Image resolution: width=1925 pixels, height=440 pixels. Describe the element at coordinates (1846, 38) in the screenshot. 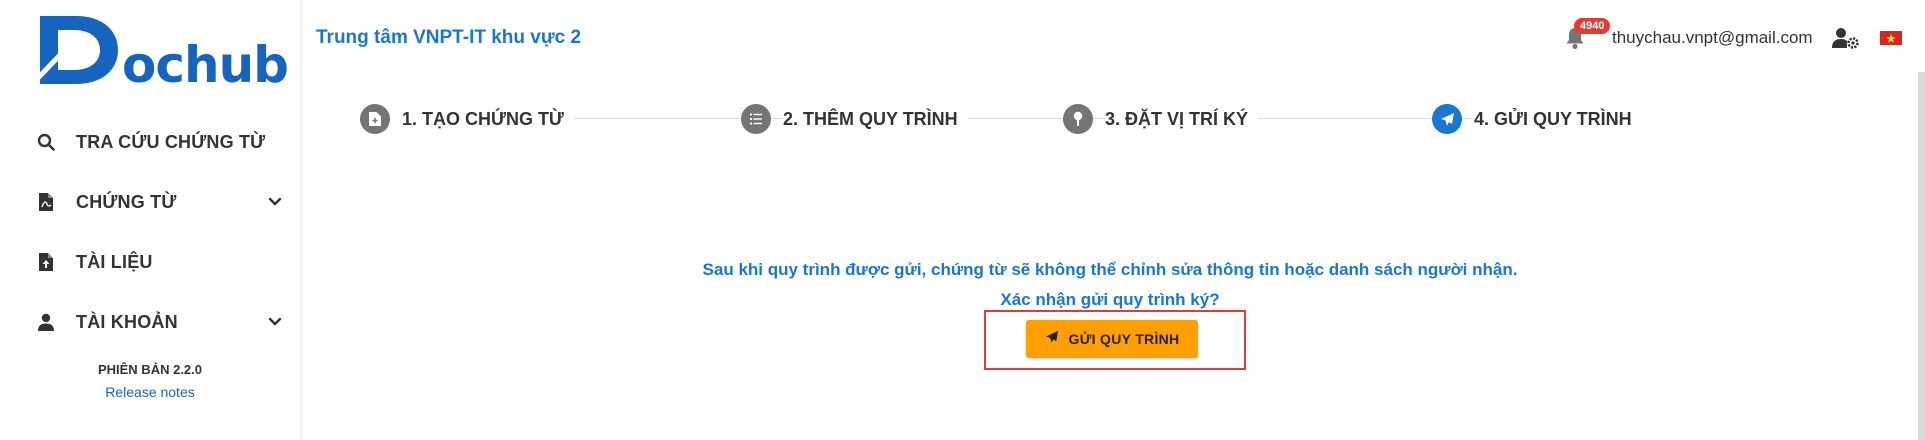

I see `user-settings-icon` at that location.